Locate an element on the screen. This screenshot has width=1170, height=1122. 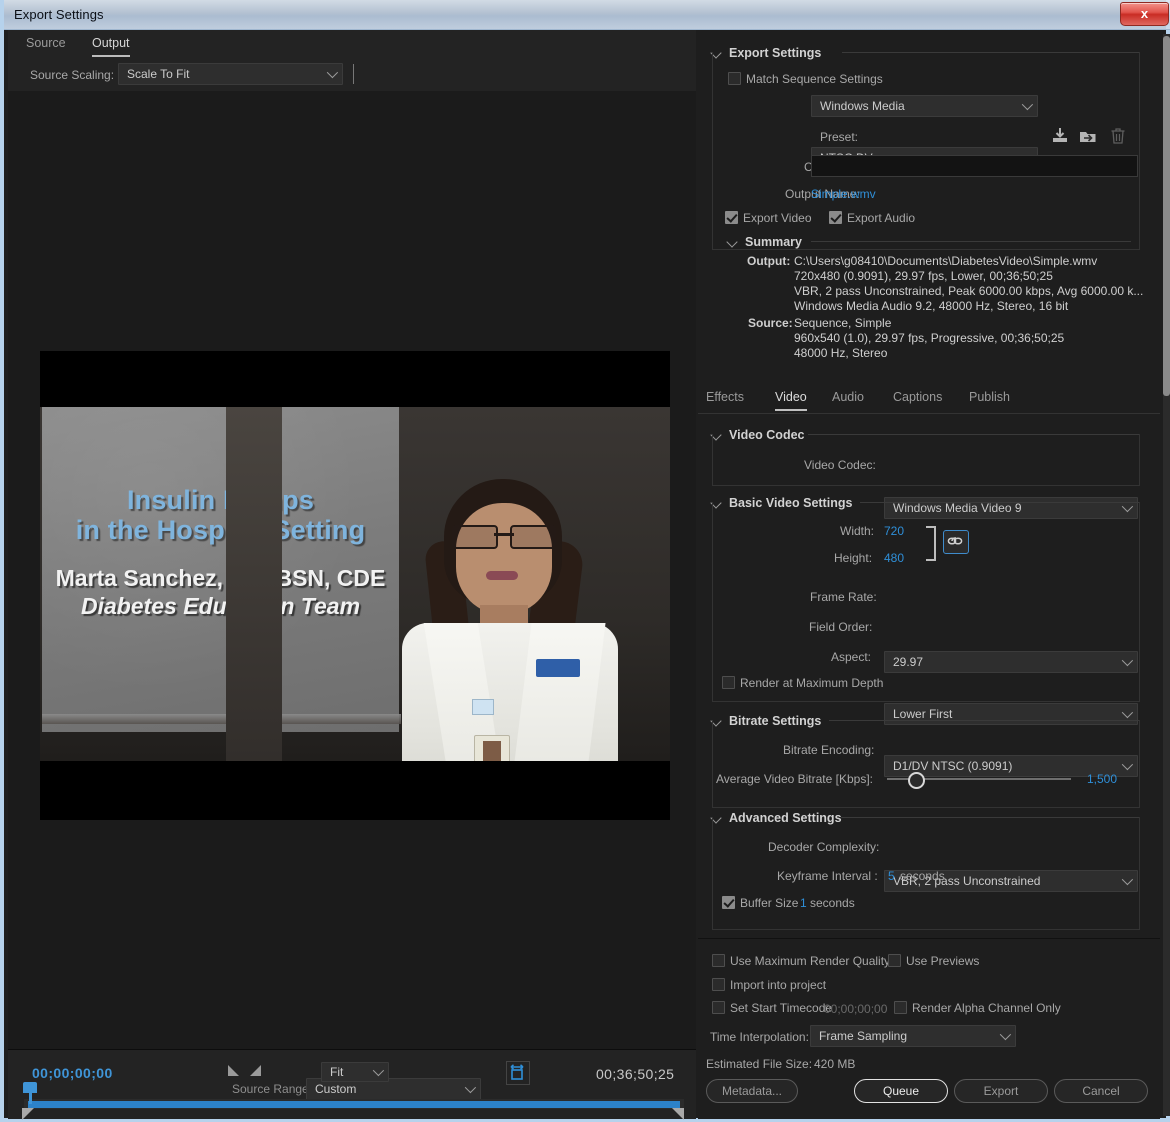
set-in-point-icon is located at coordinates (233, 1070).